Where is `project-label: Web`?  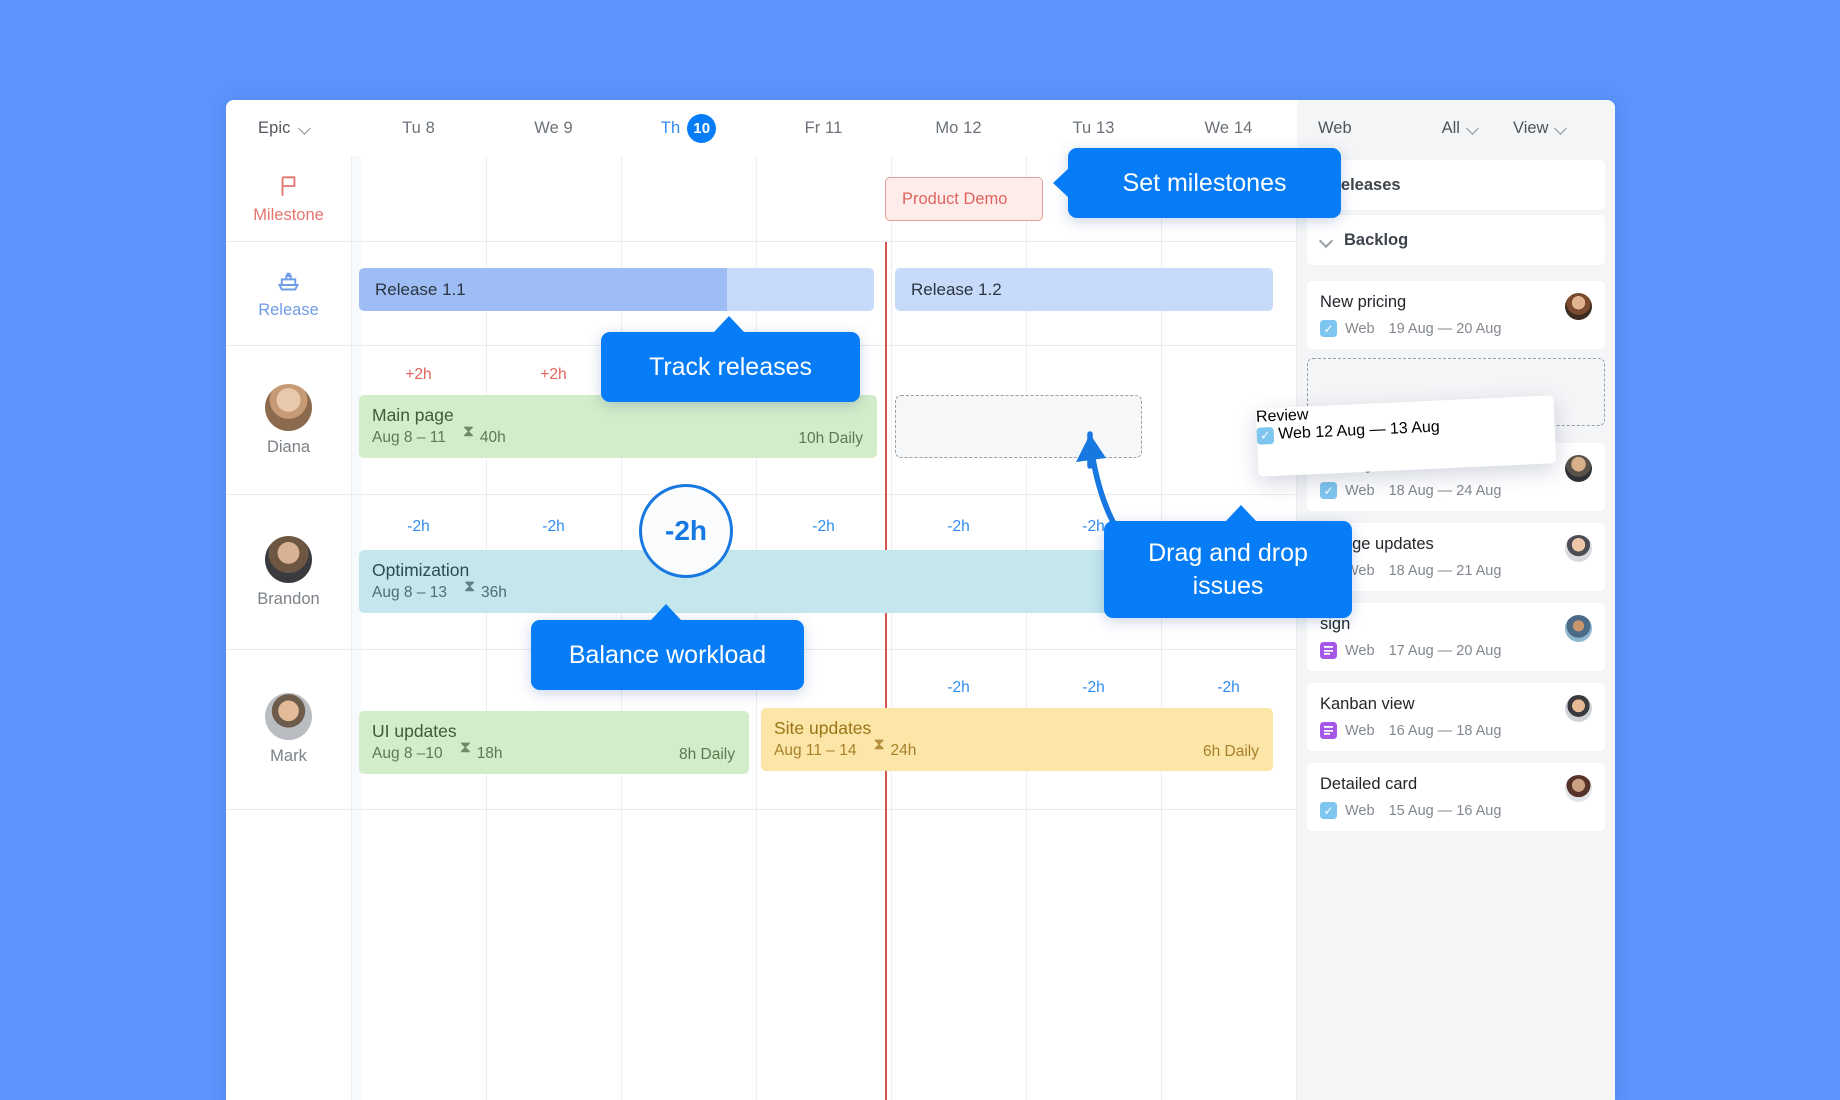 project-label: Web is located at coordinates (1335, 127).